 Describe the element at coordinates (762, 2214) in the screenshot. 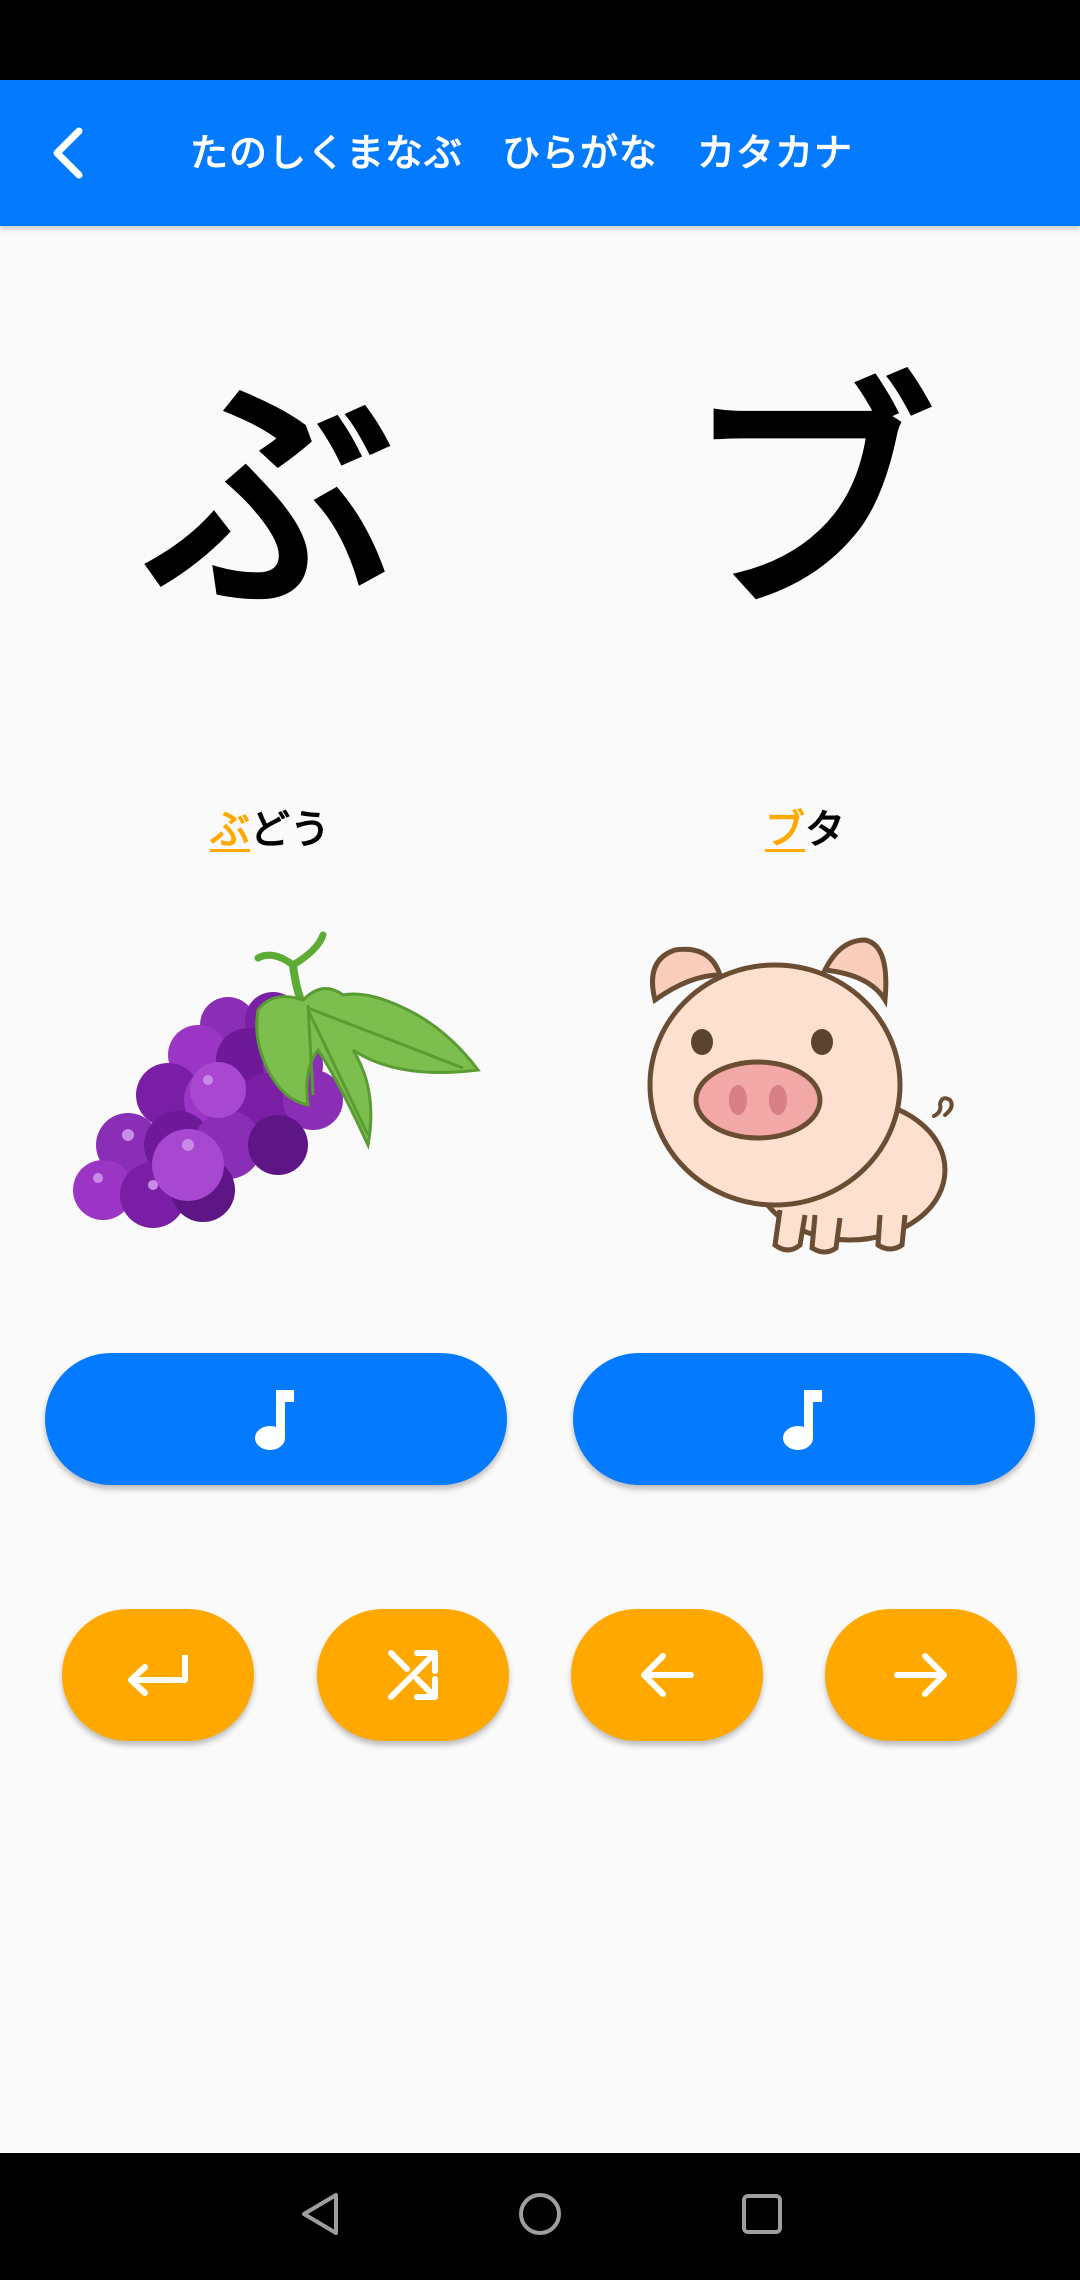

I see `nav-recents-icon` at that location.